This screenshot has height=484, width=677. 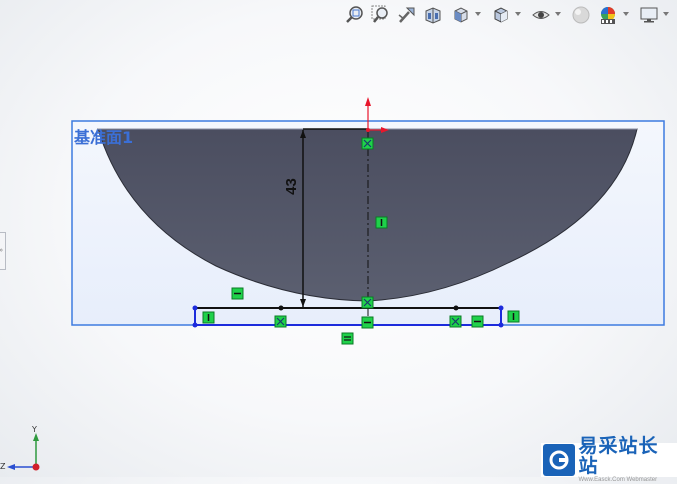 I want to click on watermark-logo-icon, so click(x=559, y=460).